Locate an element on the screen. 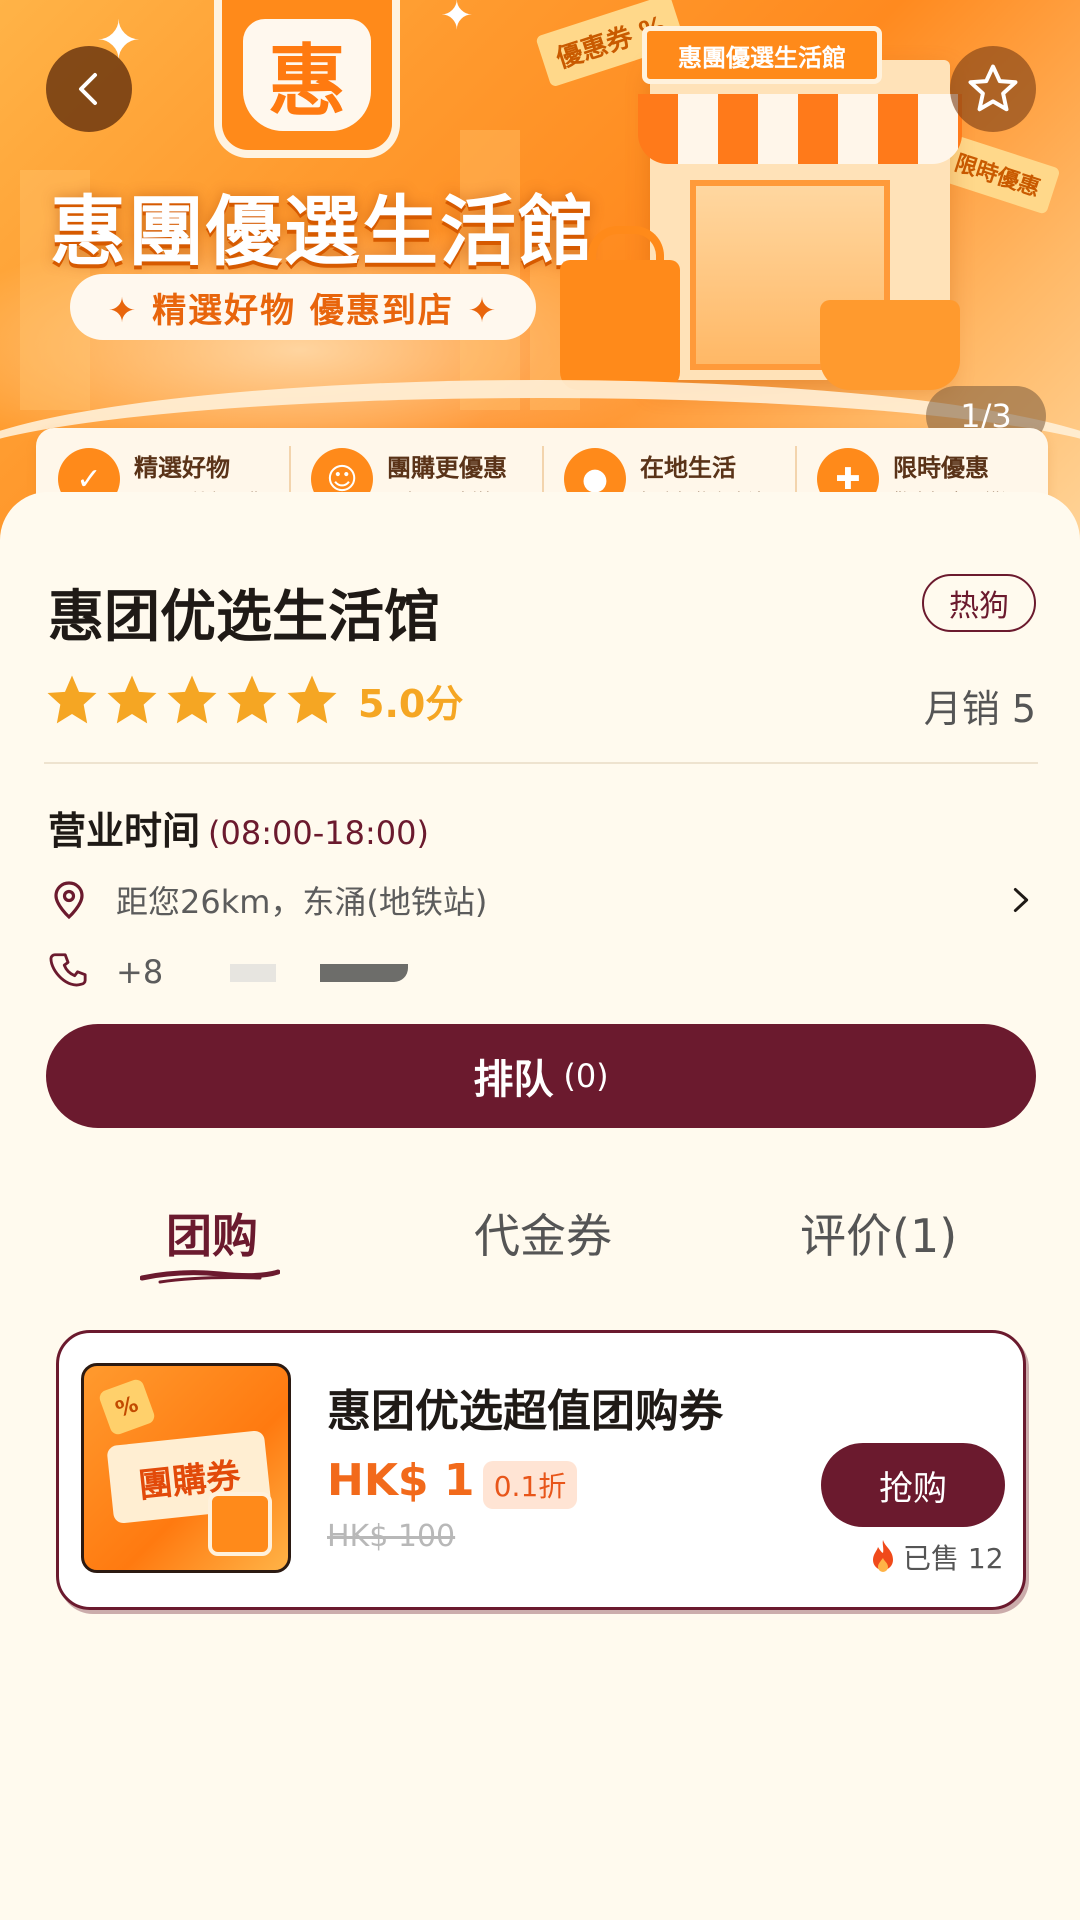  original-price: HK$ 100 is located at coordinates (391, 1536).